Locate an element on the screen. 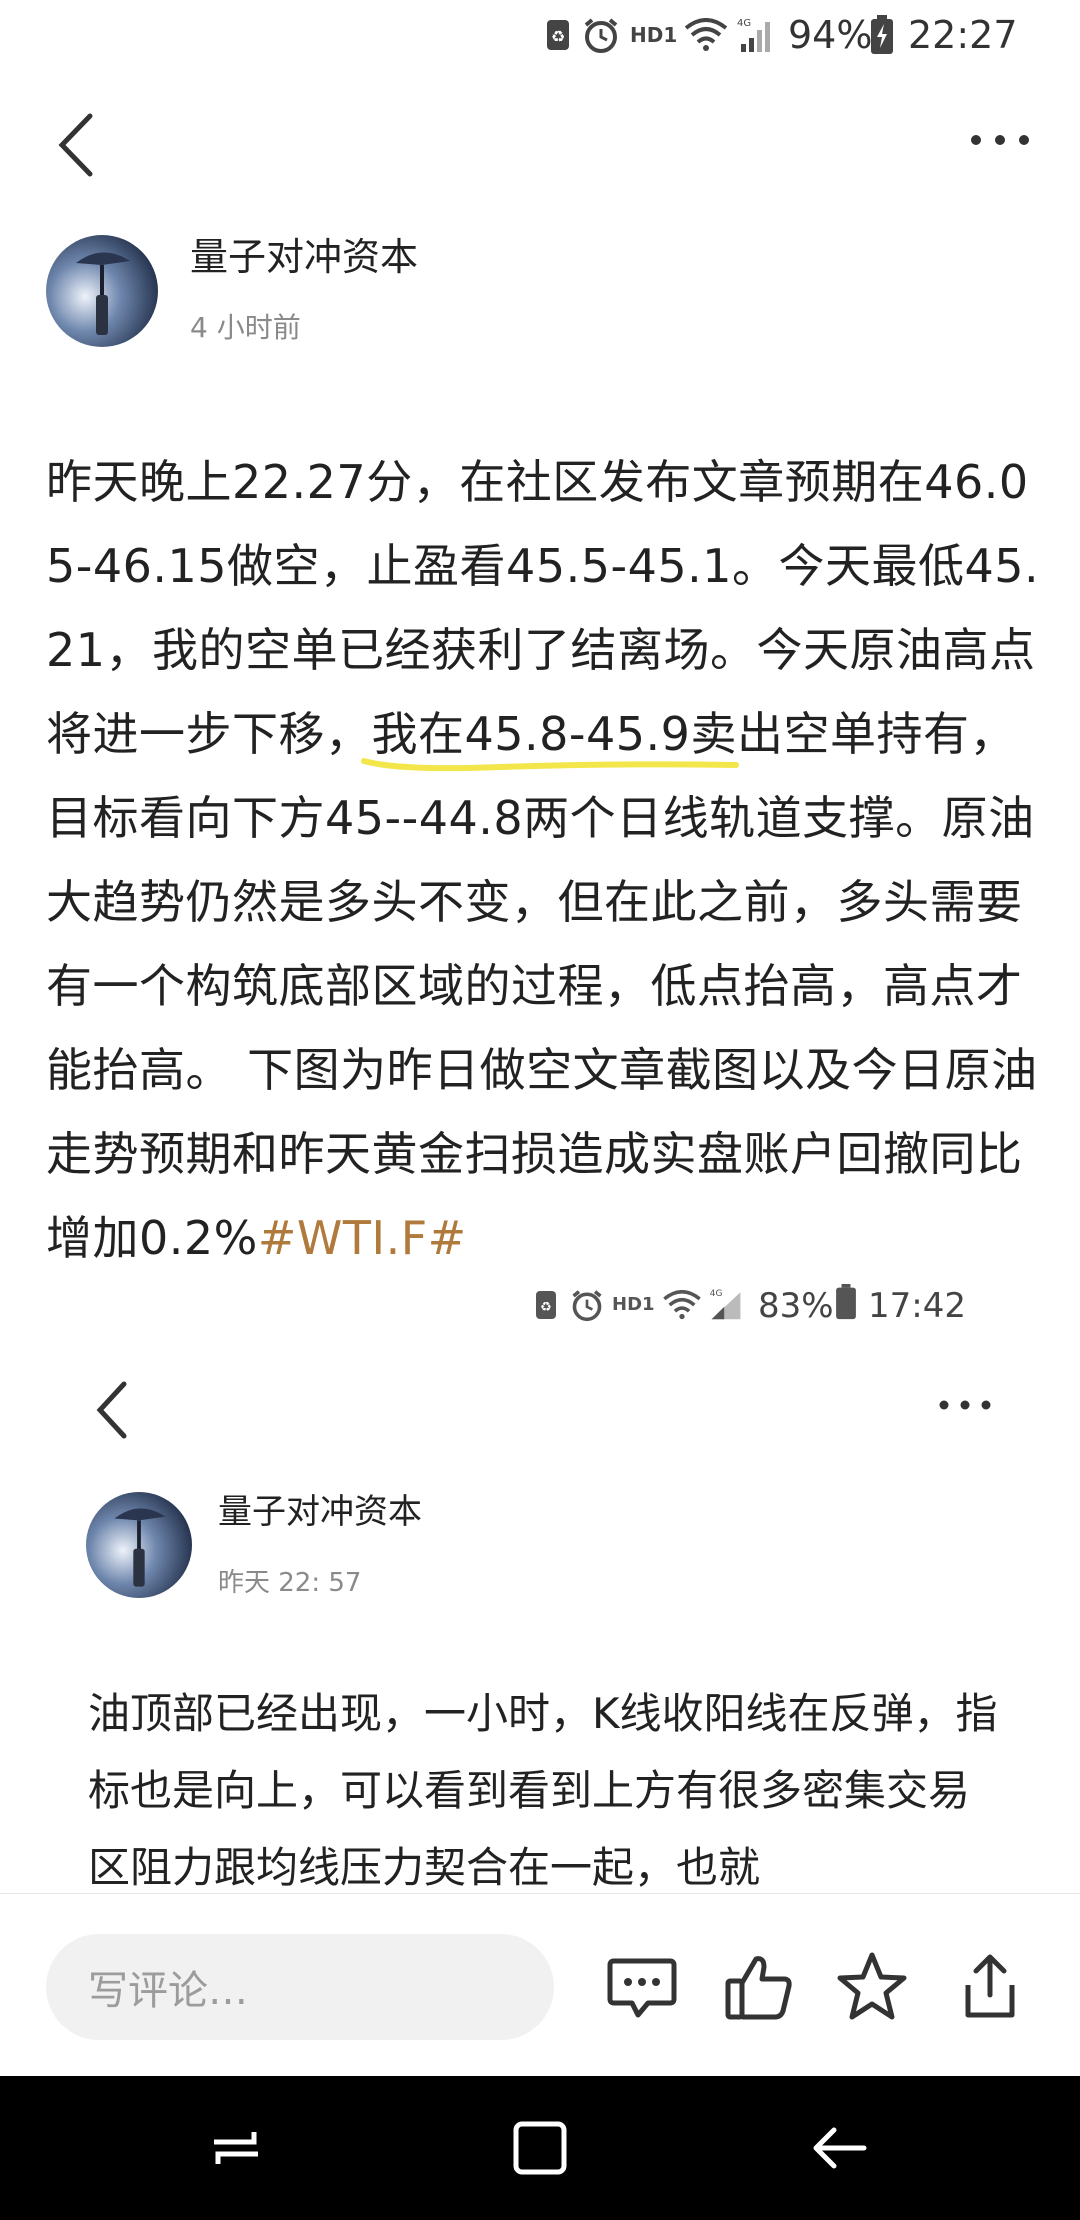  share-button is located at coordinates (990, 1987).